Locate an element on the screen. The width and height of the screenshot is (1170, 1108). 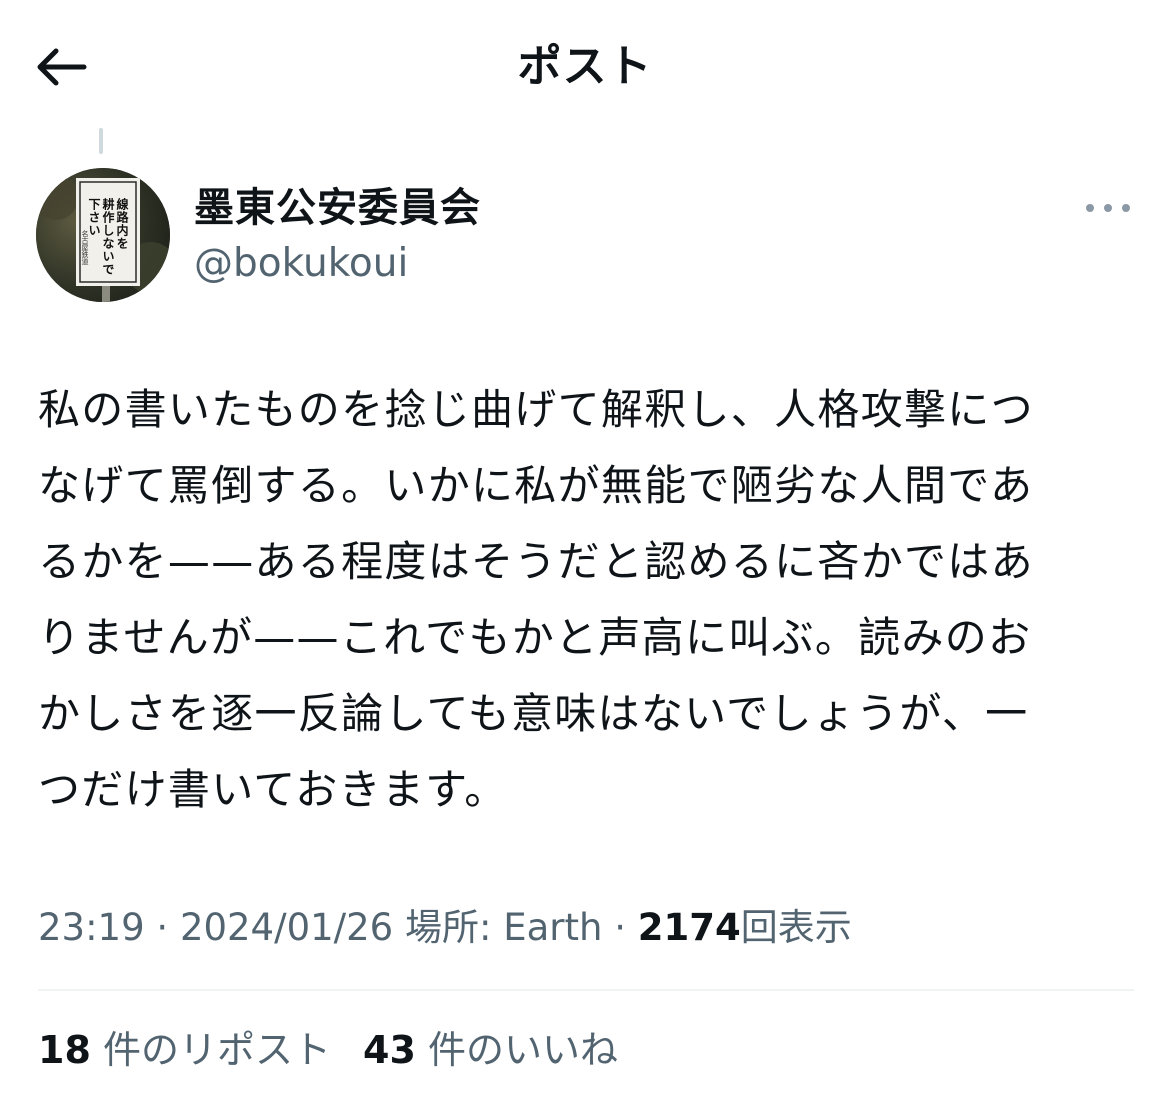
avatar: 線路内を 耕作しないで 下さい 名古屋鉄道 is located at coordinates (103, 235).